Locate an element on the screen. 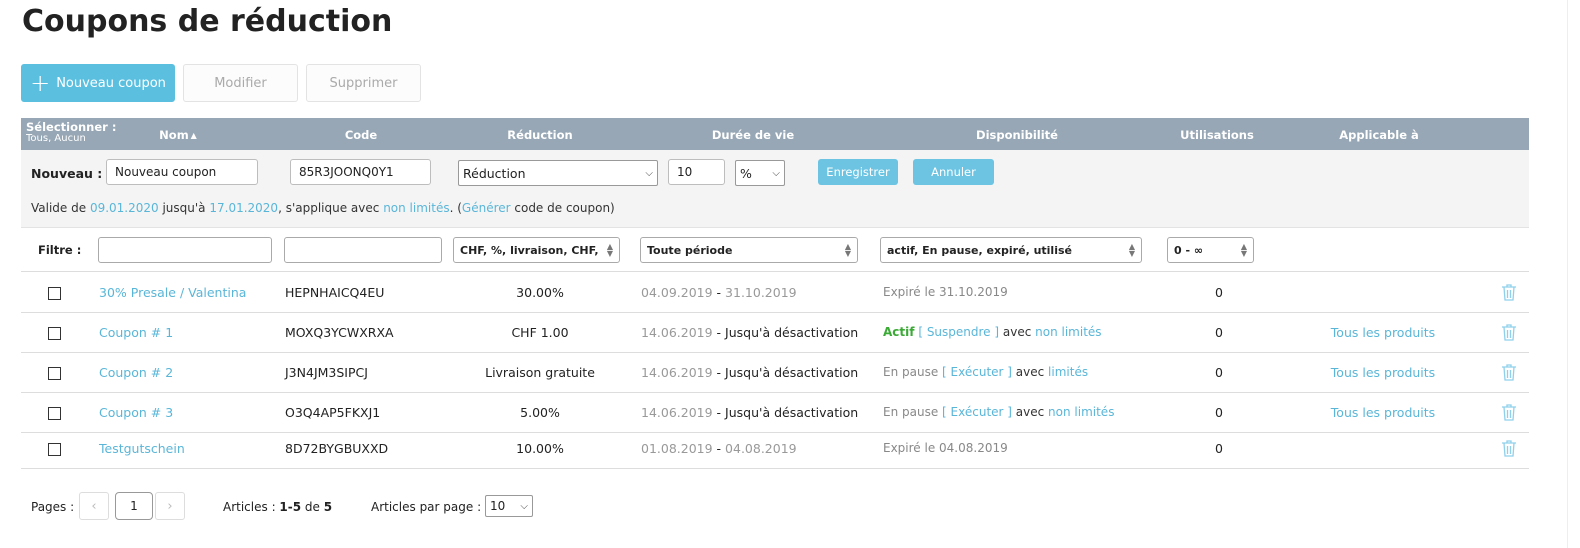 This screenshot has height=548, width=1580. duration-start: 04.09.2019 is located at coordinates (677, 292).